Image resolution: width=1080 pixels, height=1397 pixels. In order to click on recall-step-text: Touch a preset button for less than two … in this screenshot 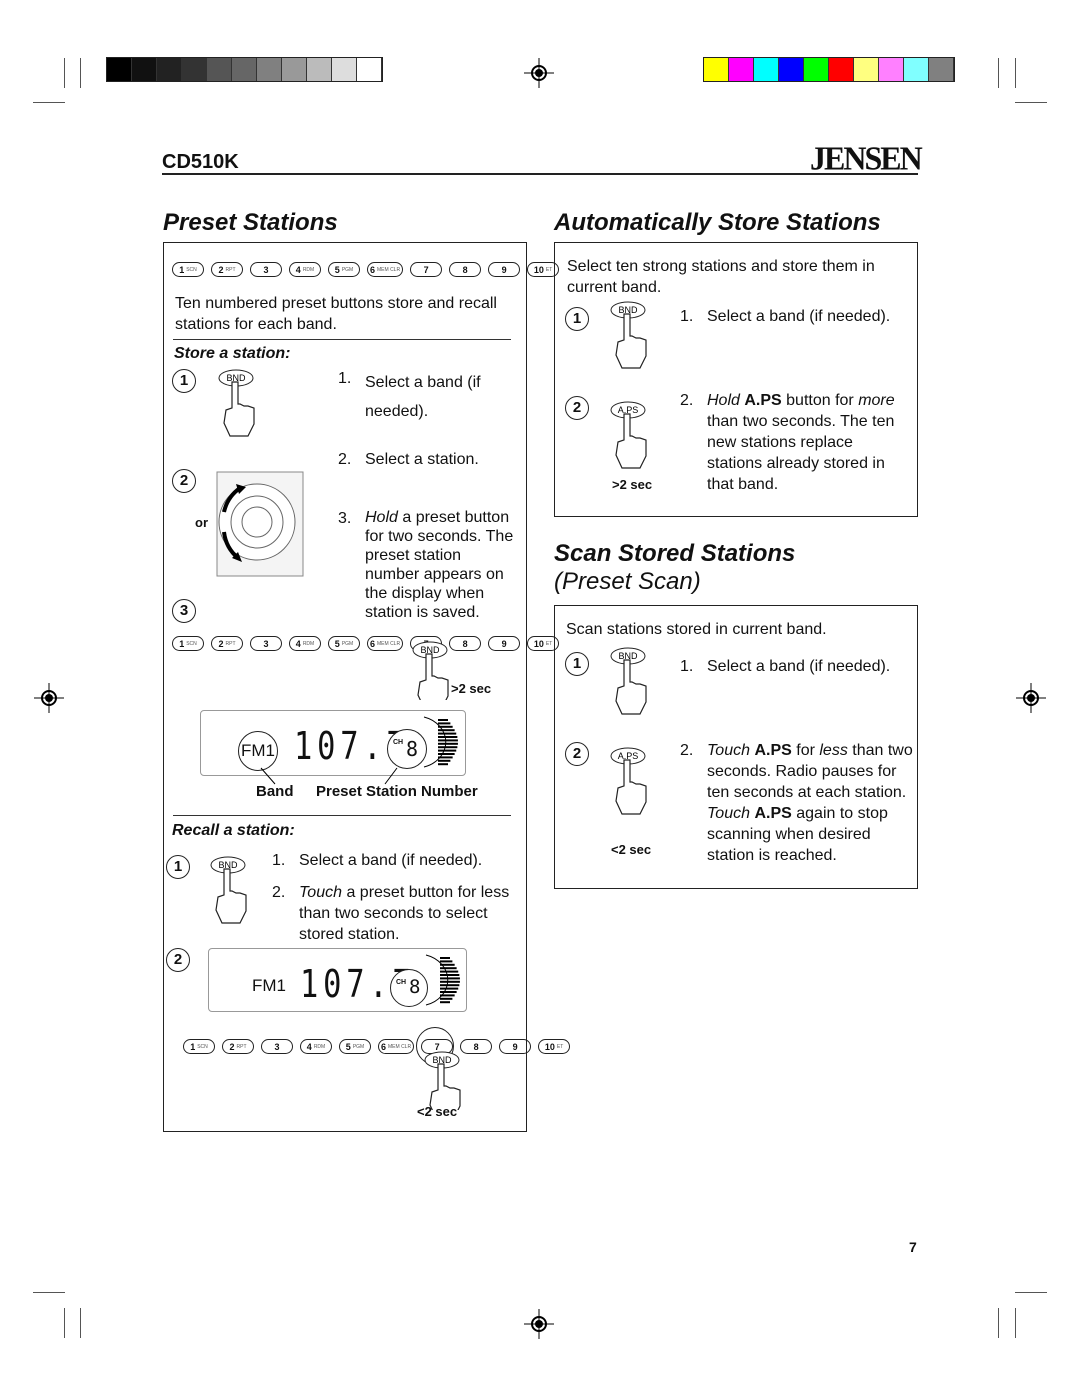, I will do `click(404, 913)`.